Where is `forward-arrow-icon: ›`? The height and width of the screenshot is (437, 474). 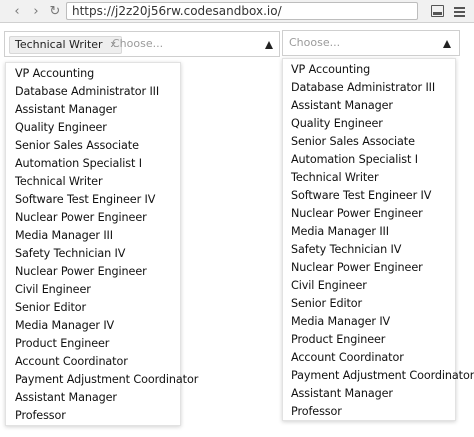
forward-arrow-icon: › is located at coordinates (36, 11).